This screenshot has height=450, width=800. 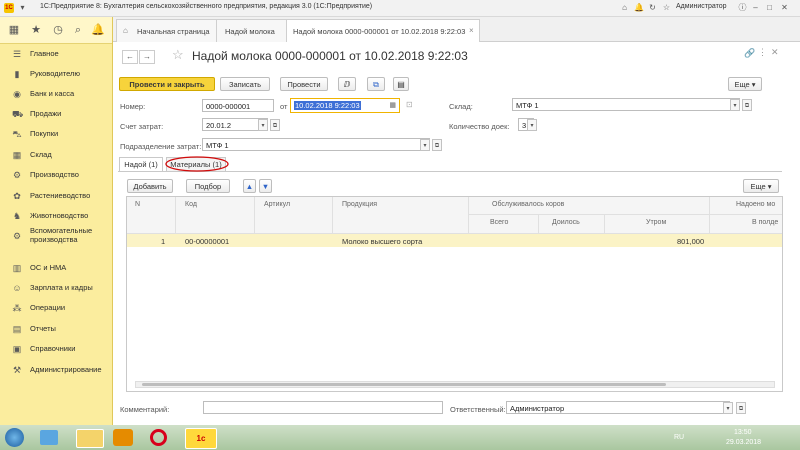 What do you see at coordinates (147, 57) in the screenshot?
I see `forward-arrow-icon: →` at bounding box center [147, 57].